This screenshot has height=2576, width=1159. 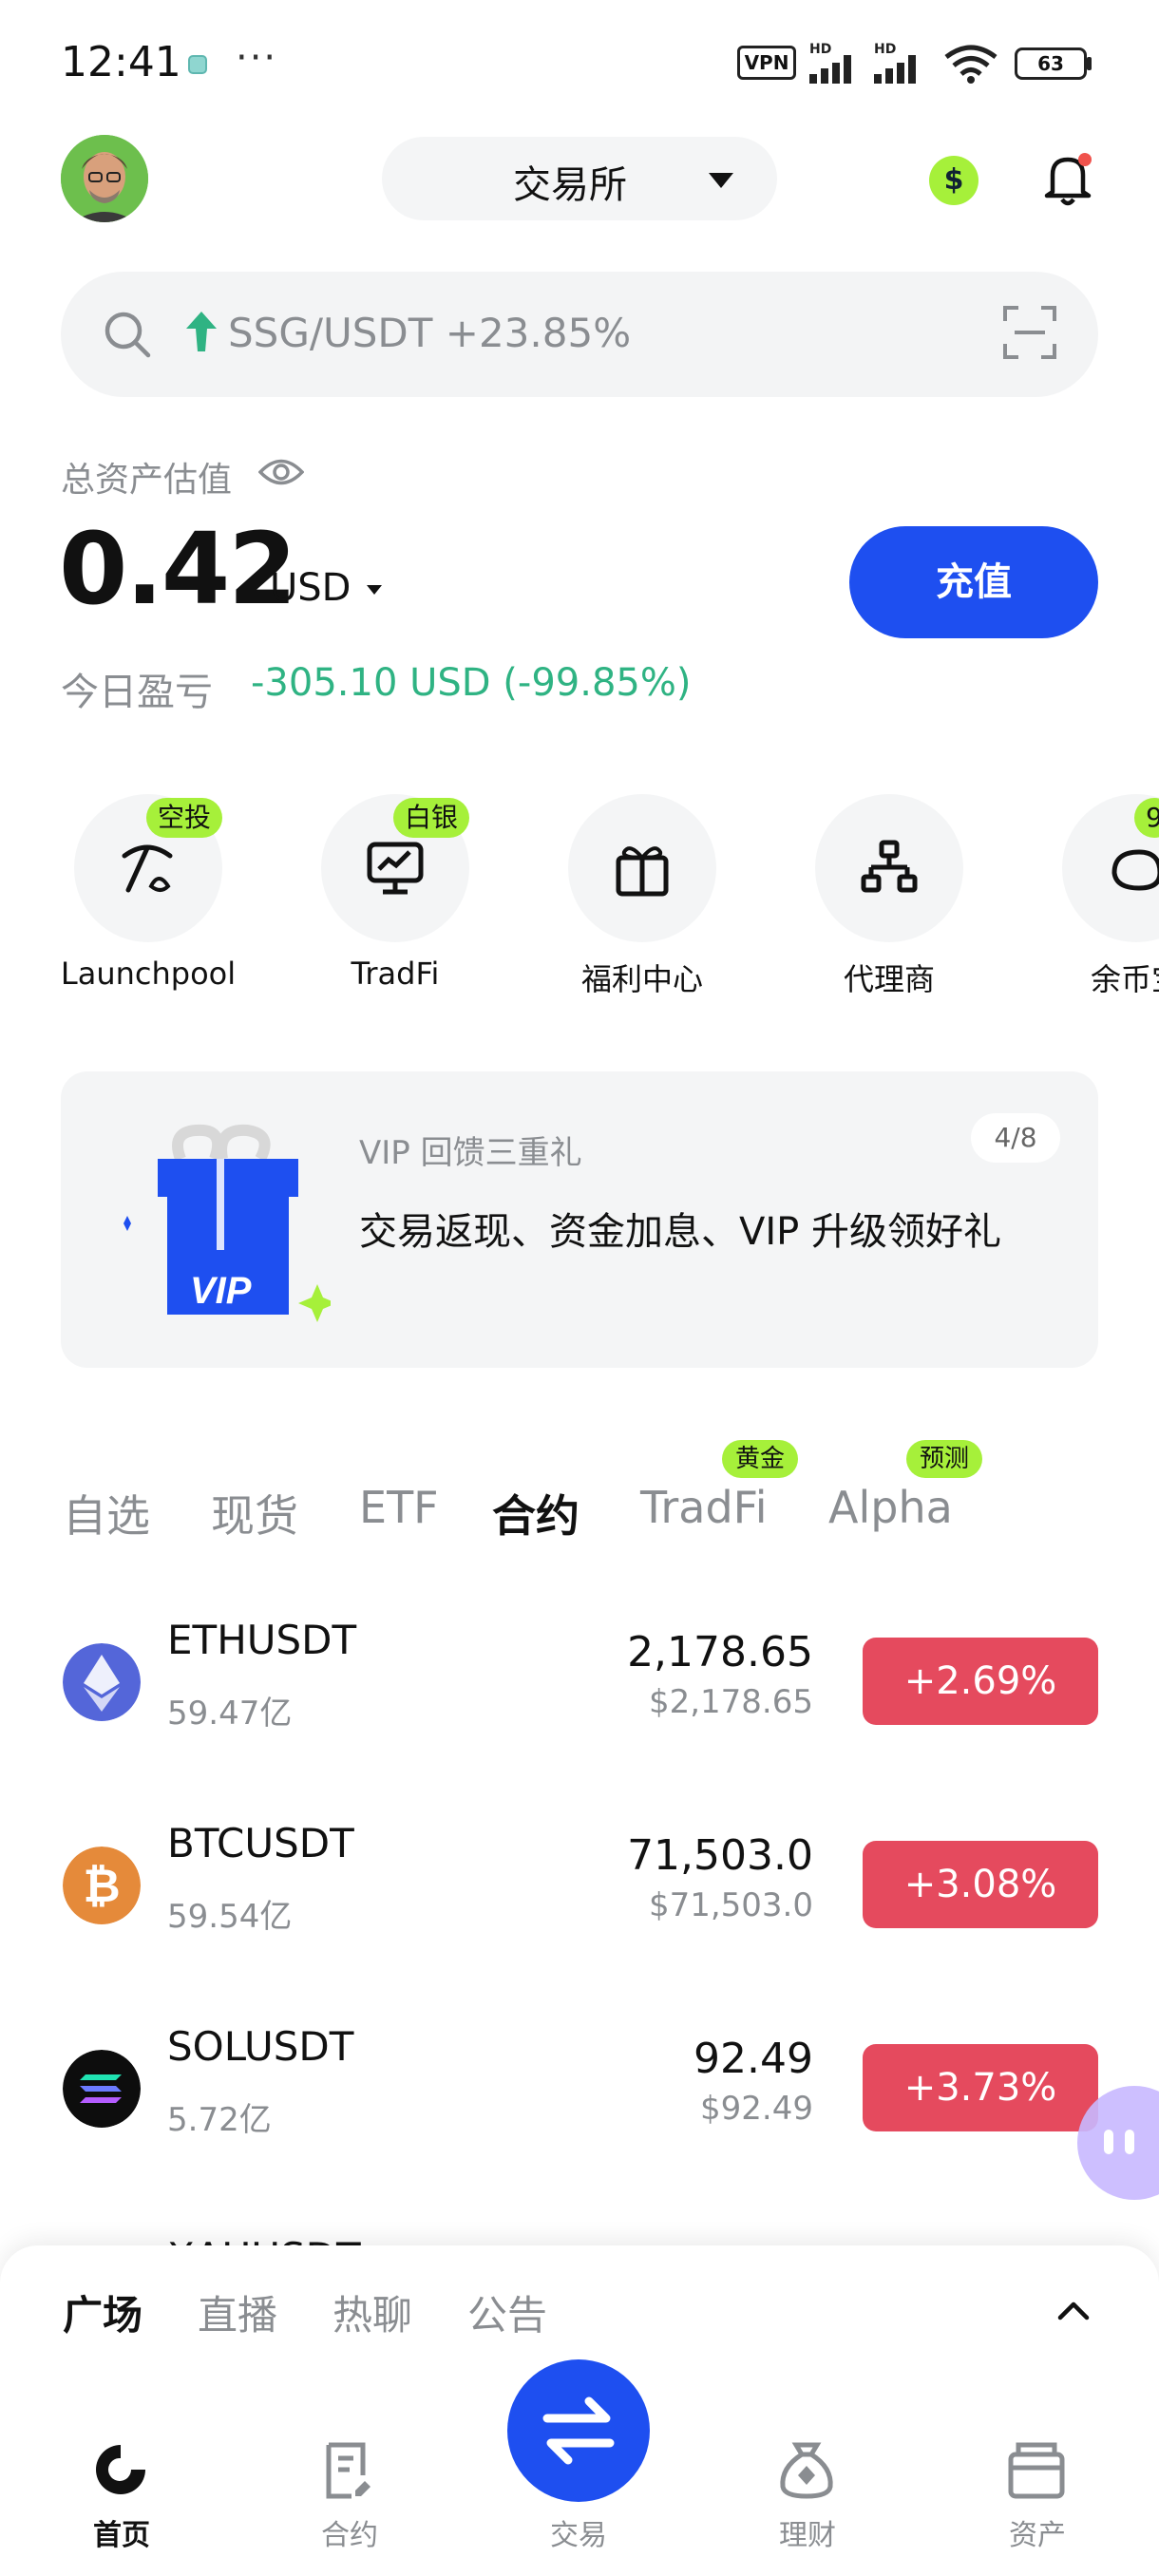 What do you see at coordinates (399, 1507) in the screenshot?
I see `tab-etf: ETF` at bounding box center [399, 1507].